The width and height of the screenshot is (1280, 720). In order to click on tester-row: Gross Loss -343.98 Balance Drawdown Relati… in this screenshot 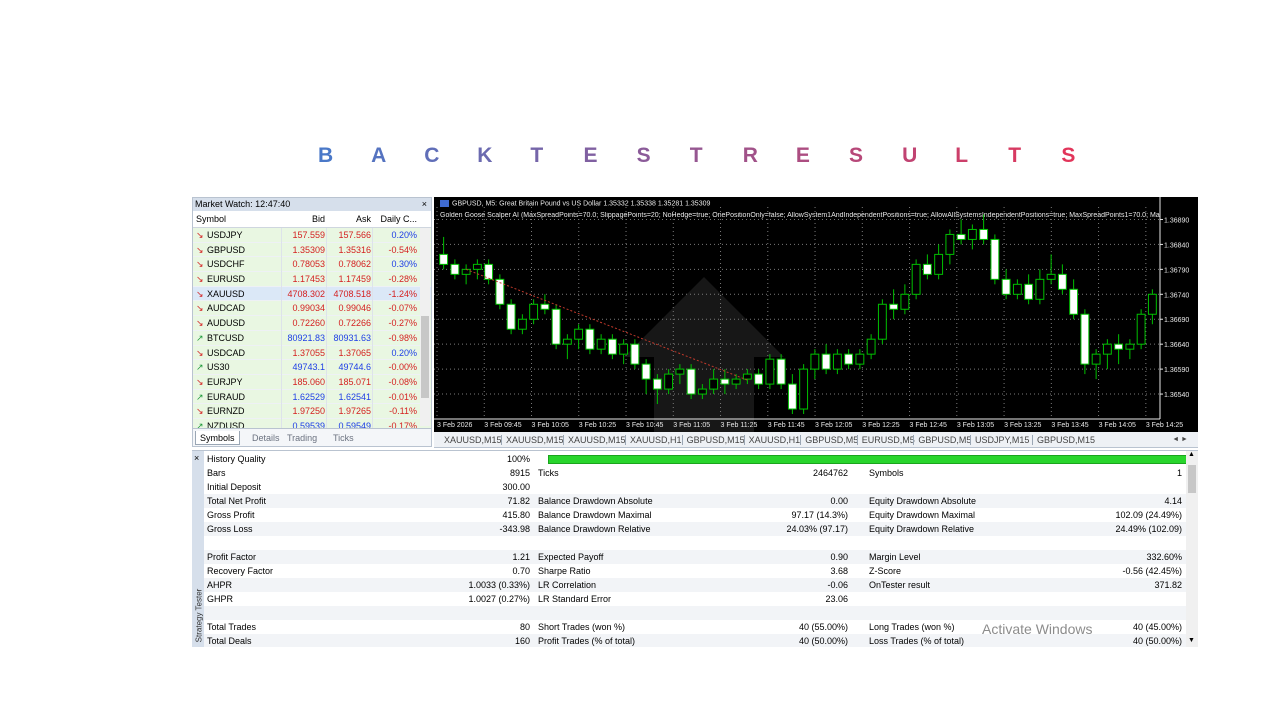, I will do `click(695, 529)`.